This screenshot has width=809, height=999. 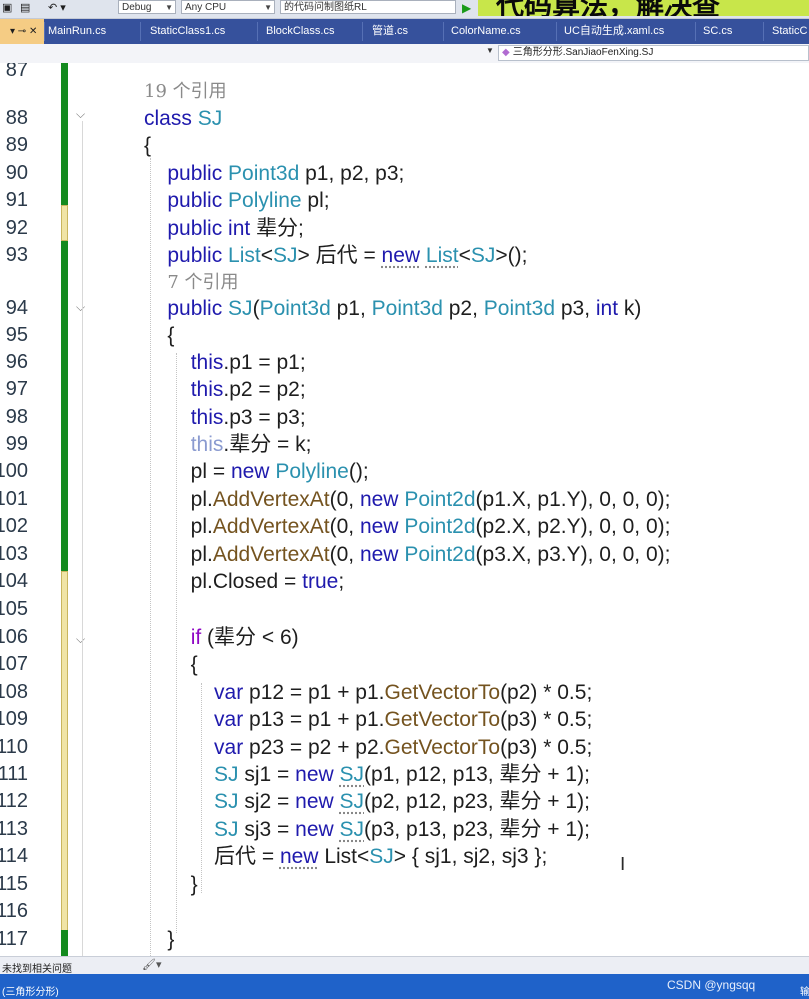 What do you see at coordinates (152, 964) in the screenshot?
I see `brush-icon: 🖌▾` at bounding box center [152, 964].